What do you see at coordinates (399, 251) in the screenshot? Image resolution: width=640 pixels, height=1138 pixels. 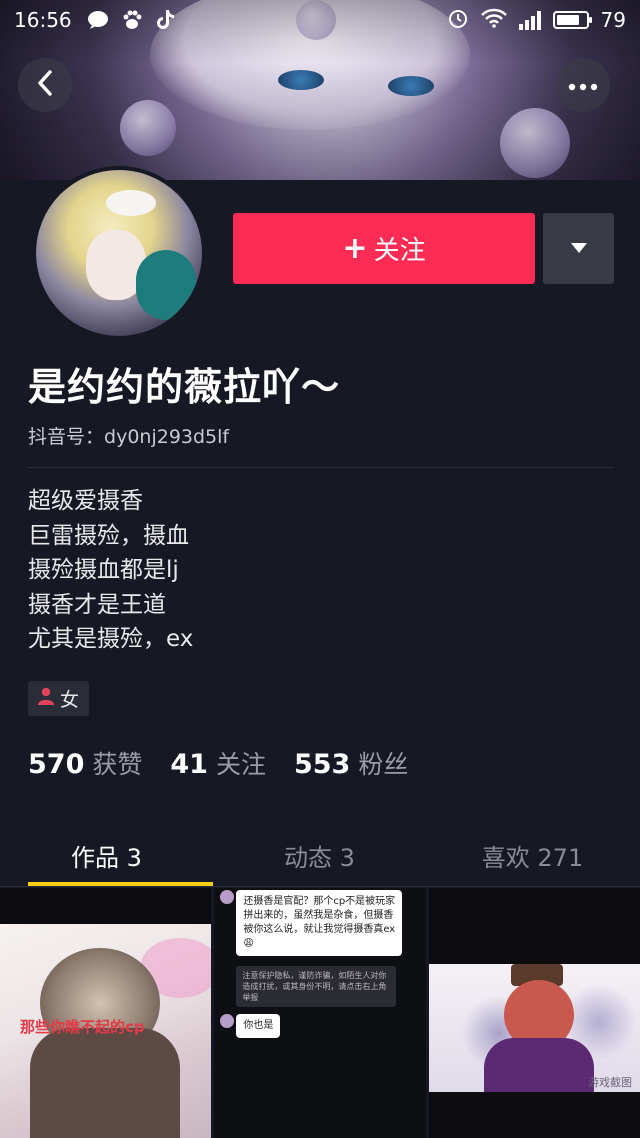 I see `follow-label: 关注` at bounding box center [399, 251].